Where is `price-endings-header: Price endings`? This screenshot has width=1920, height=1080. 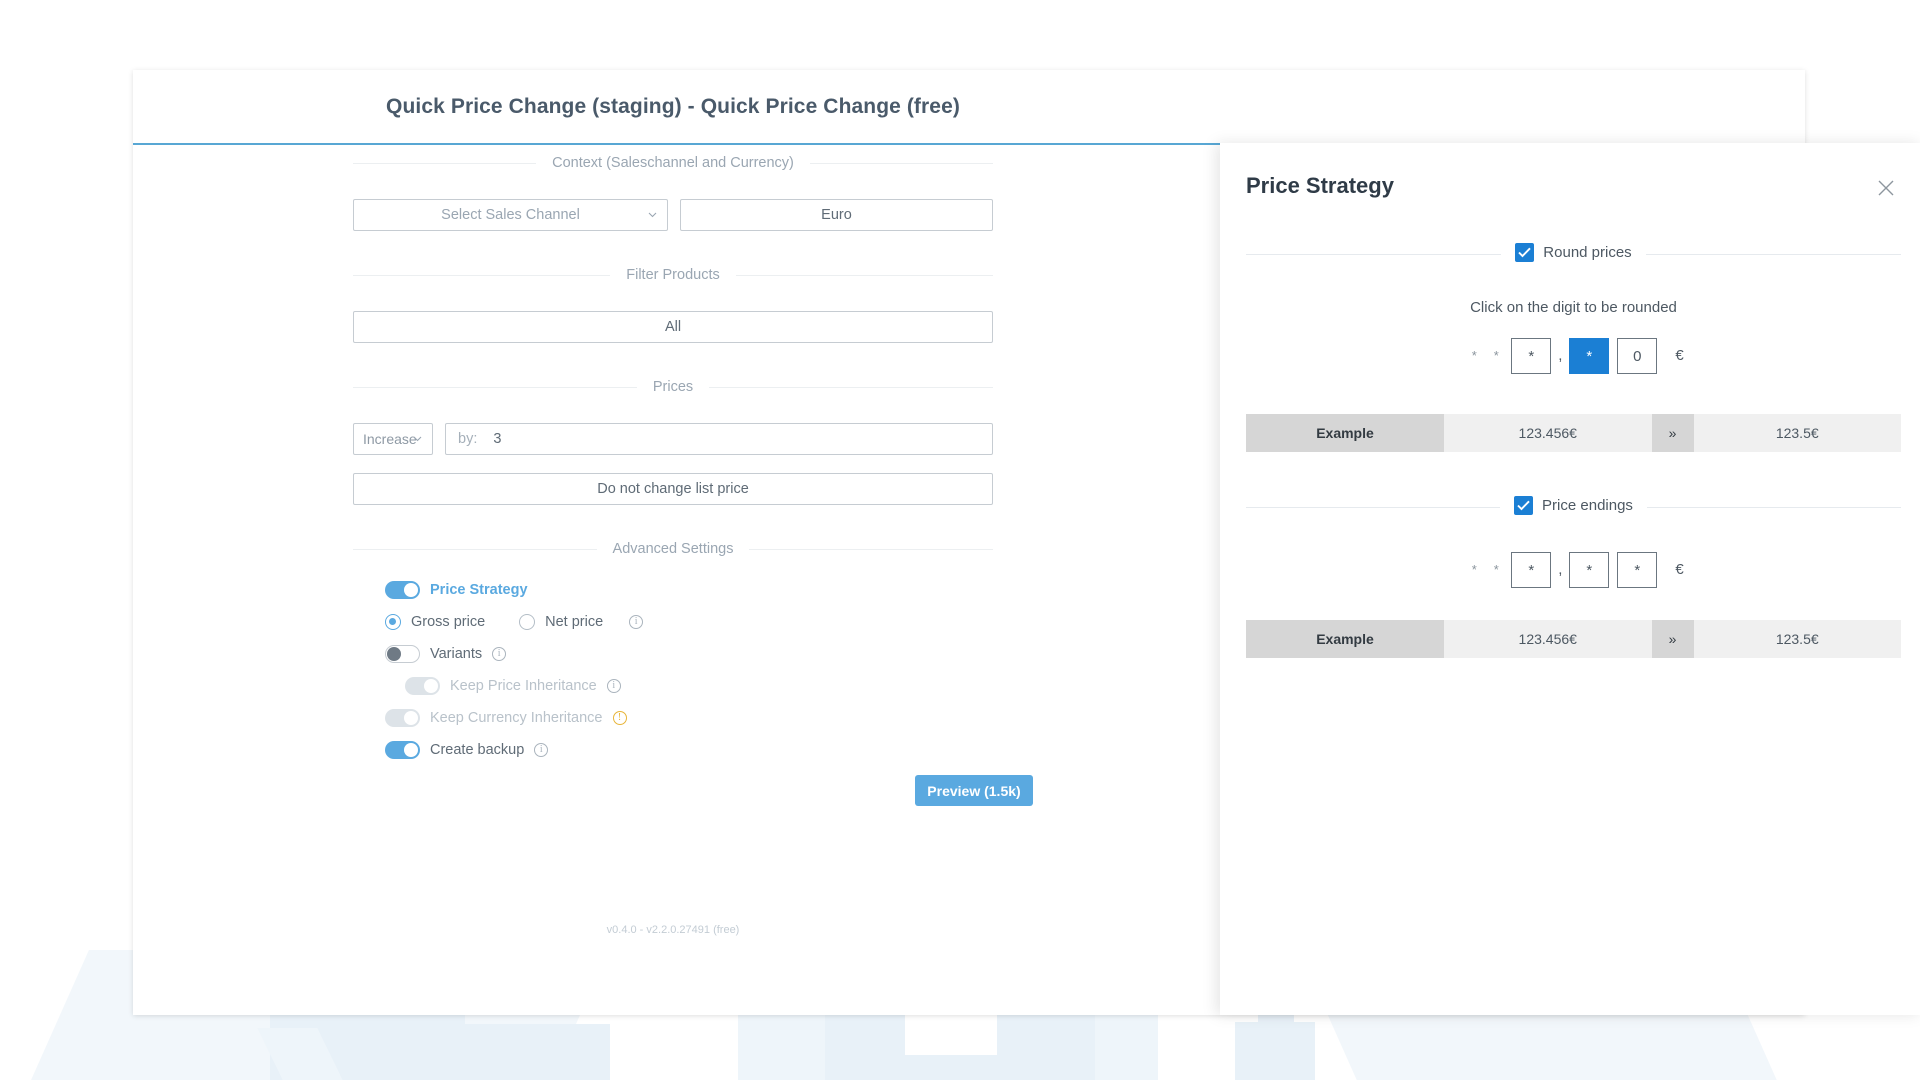
price-endings-header: Price endings is located at coordinates (1573, 507).